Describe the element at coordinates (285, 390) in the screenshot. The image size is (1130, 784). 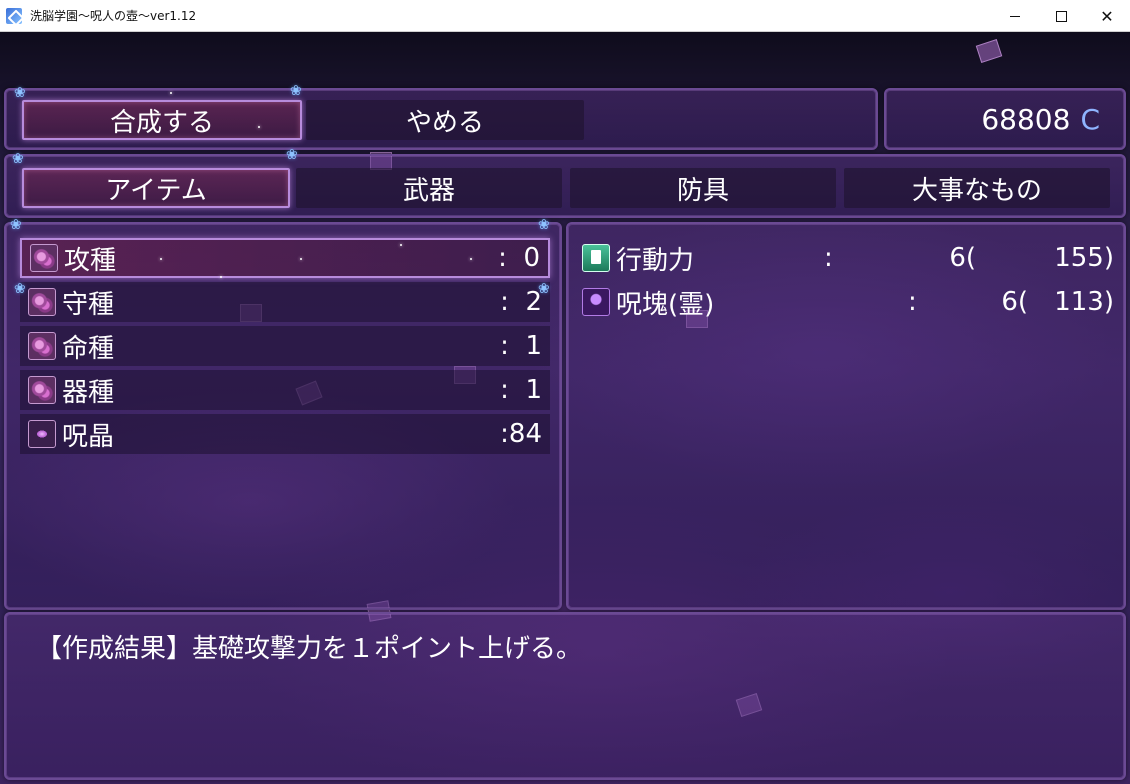
I see `list-item: 器種 : 1` at that location.